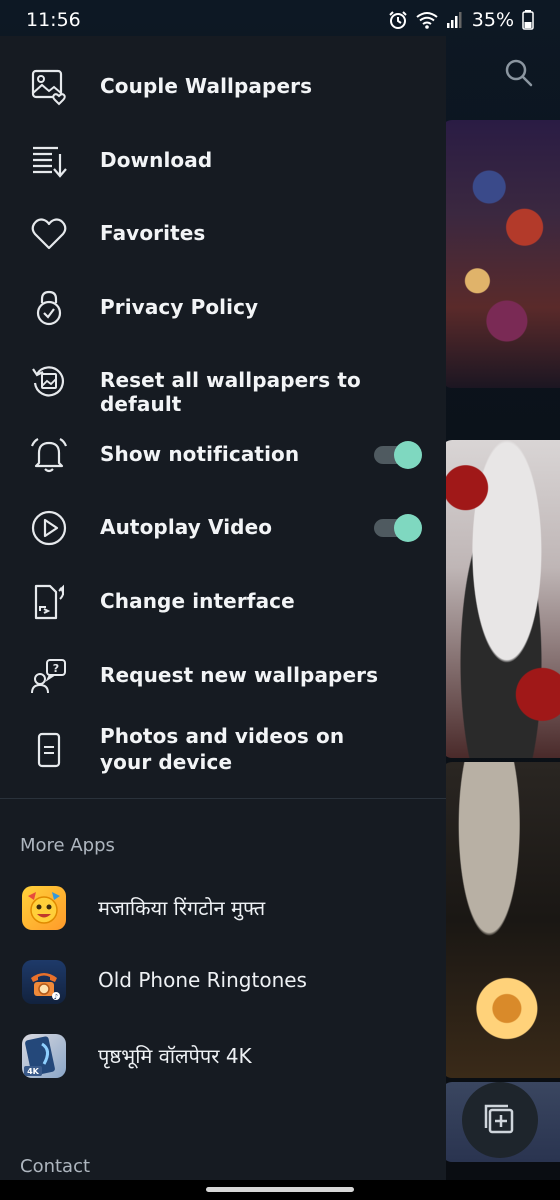  Describe the element at coordinates (182, 908) in the screenshot. I see `more-app-label: मजाकिया रिंगटोन मुफ्त` at that location.